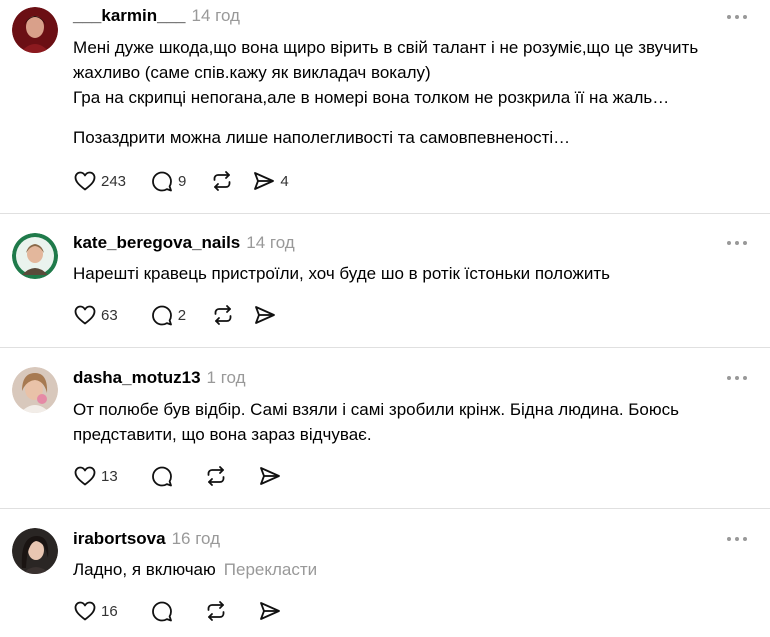 Image resolution: width=770 pixels, height=637 pixels. I want to click on like-button: 16, so click(95, 611).